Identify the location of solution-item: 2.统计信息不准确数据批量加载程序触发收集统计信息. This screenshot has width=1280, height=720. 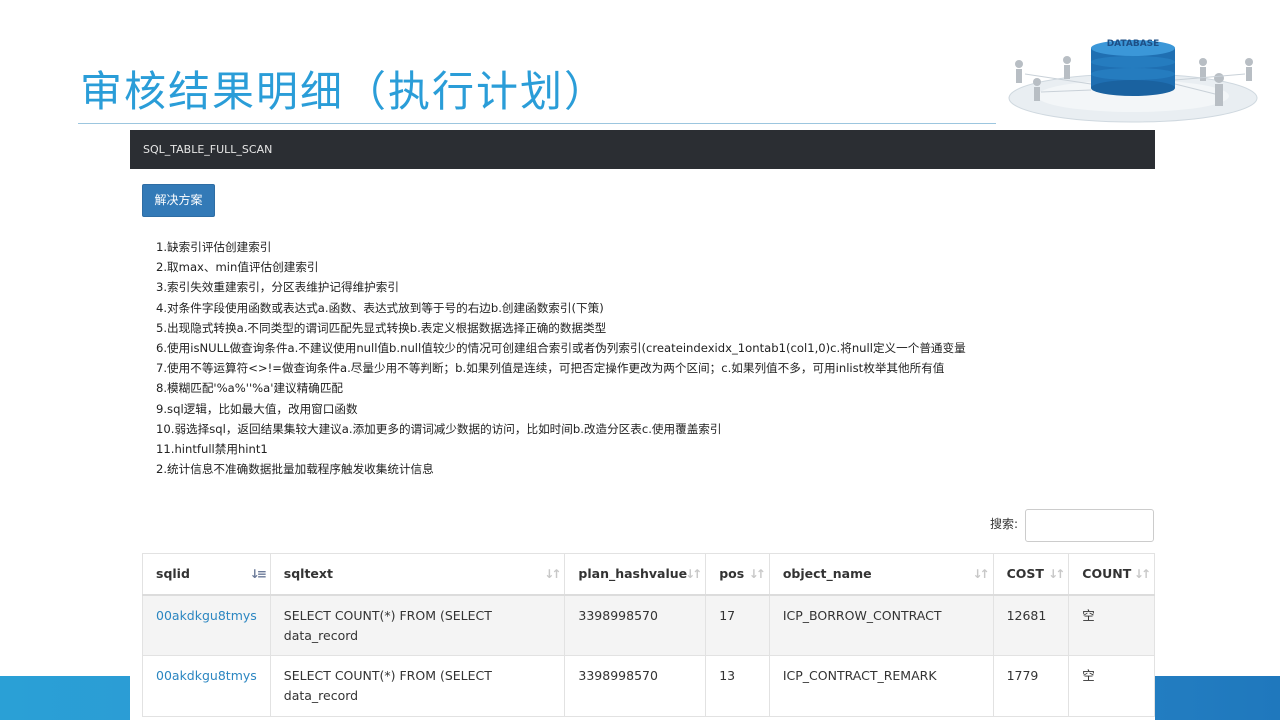
(295, 469).